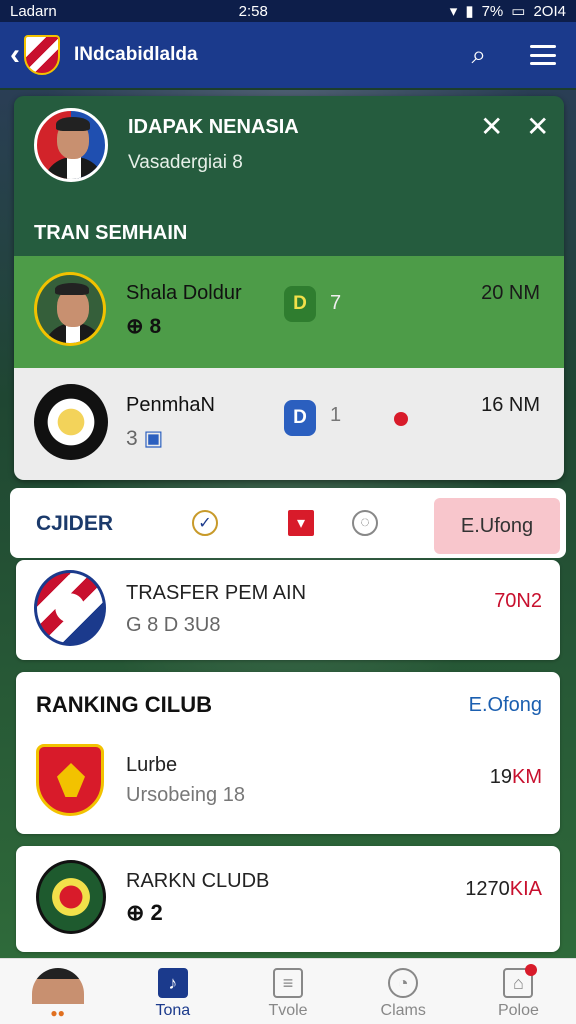 The height and width of the screenshot is (1024, 576). I want to click on nav-label: Poloe, so click(518, 1010).